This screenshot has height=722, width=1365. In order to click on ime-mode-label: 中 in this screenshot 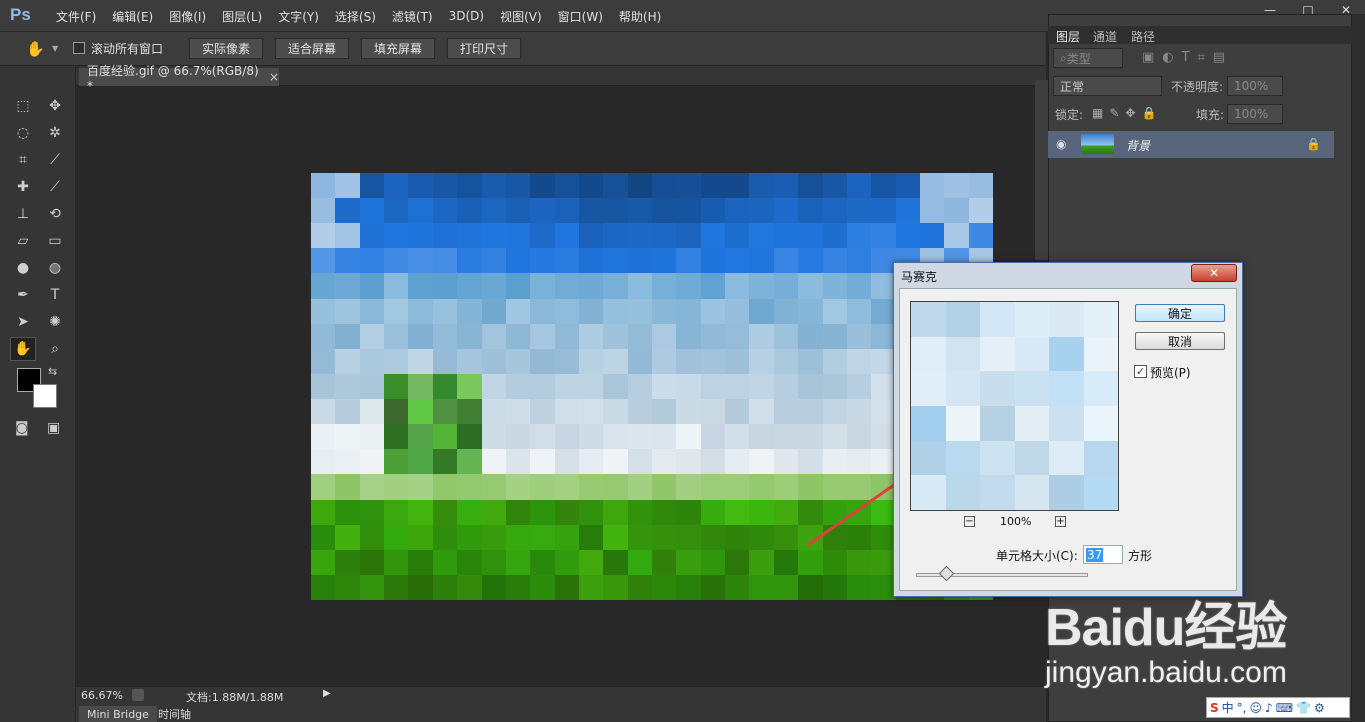, I will do `click(1228, 707)`.